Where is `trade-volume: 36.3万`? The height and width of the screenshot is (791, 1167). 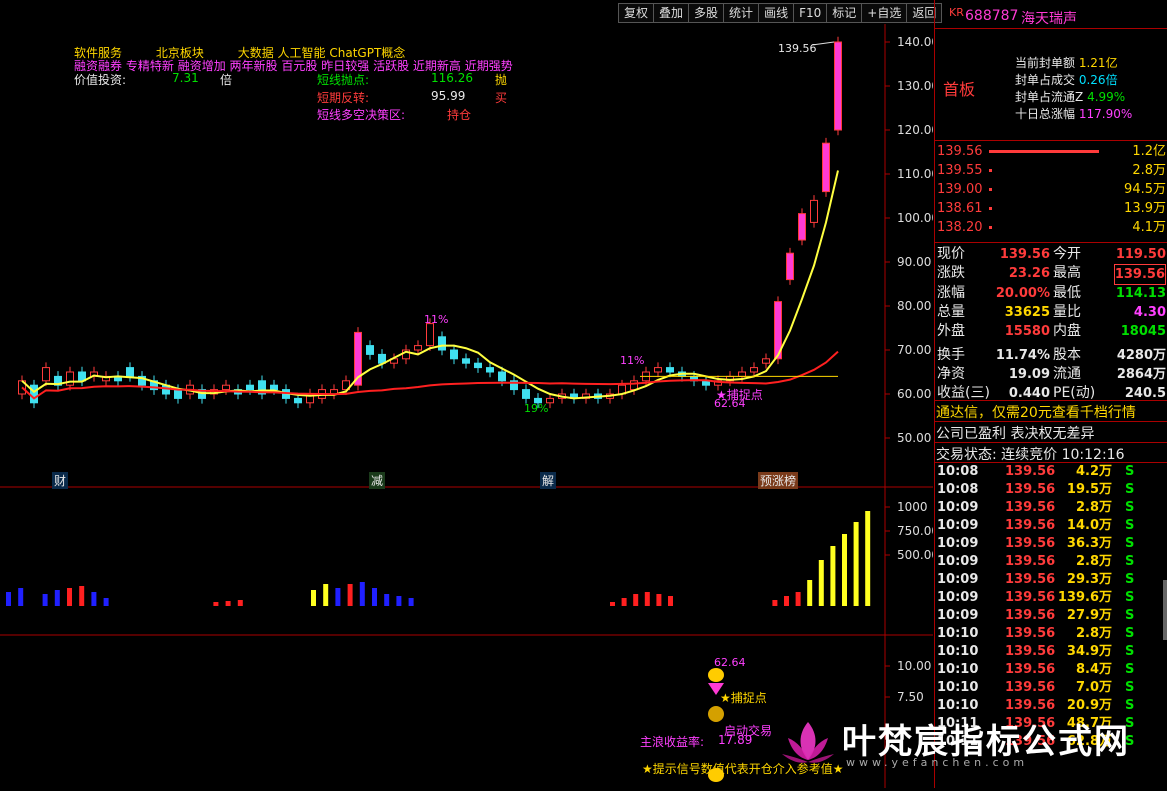
trade-volume: 36.3万 is located at coordinates (1089, 543).